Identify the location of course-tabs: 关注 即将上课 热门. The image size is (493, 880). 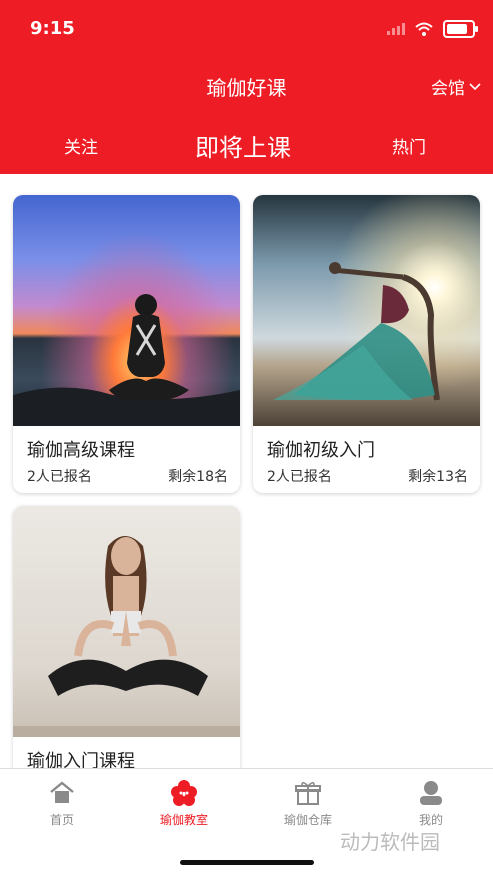
(246, 145).